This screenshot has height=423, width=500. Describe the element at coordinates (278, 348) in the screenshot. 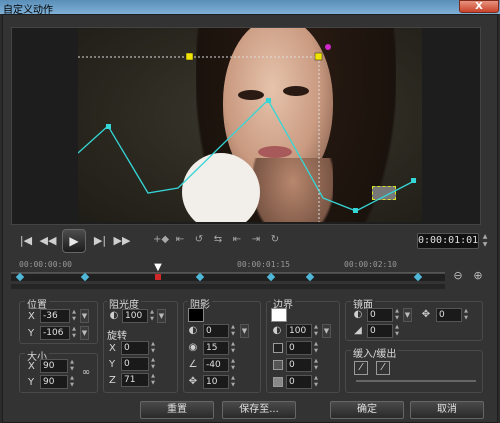

I see `border-width-icon` at that location.